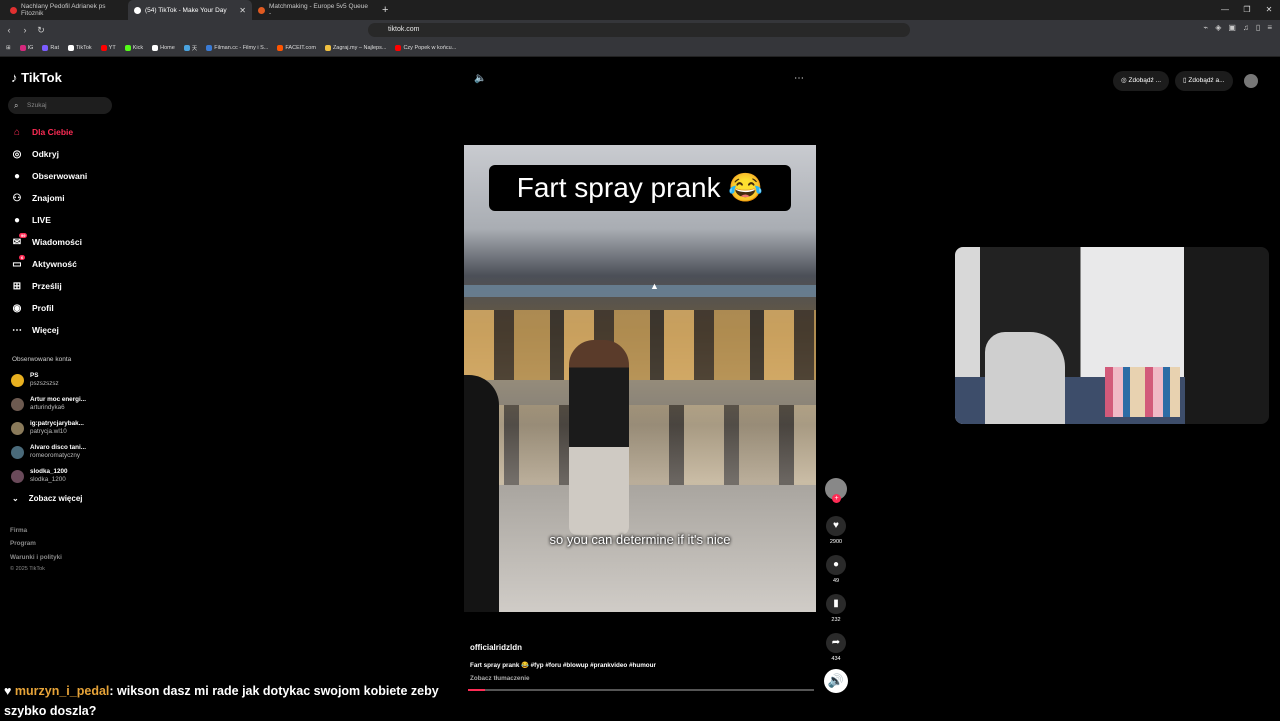  What do you see at coordinates (26, 48) in the screenshot?
I see `bookmark-item: IG` at bounding box center [26, 48].